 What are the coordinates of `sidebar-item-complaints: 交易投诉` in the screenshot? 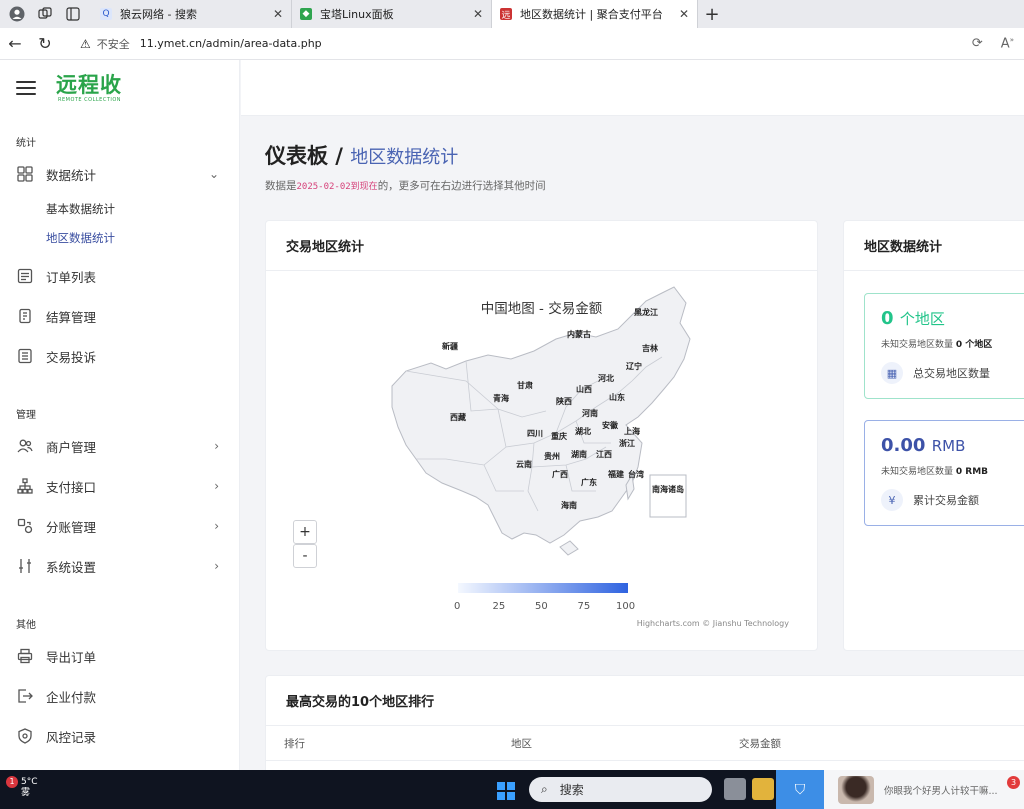 It's located at (119, 356).